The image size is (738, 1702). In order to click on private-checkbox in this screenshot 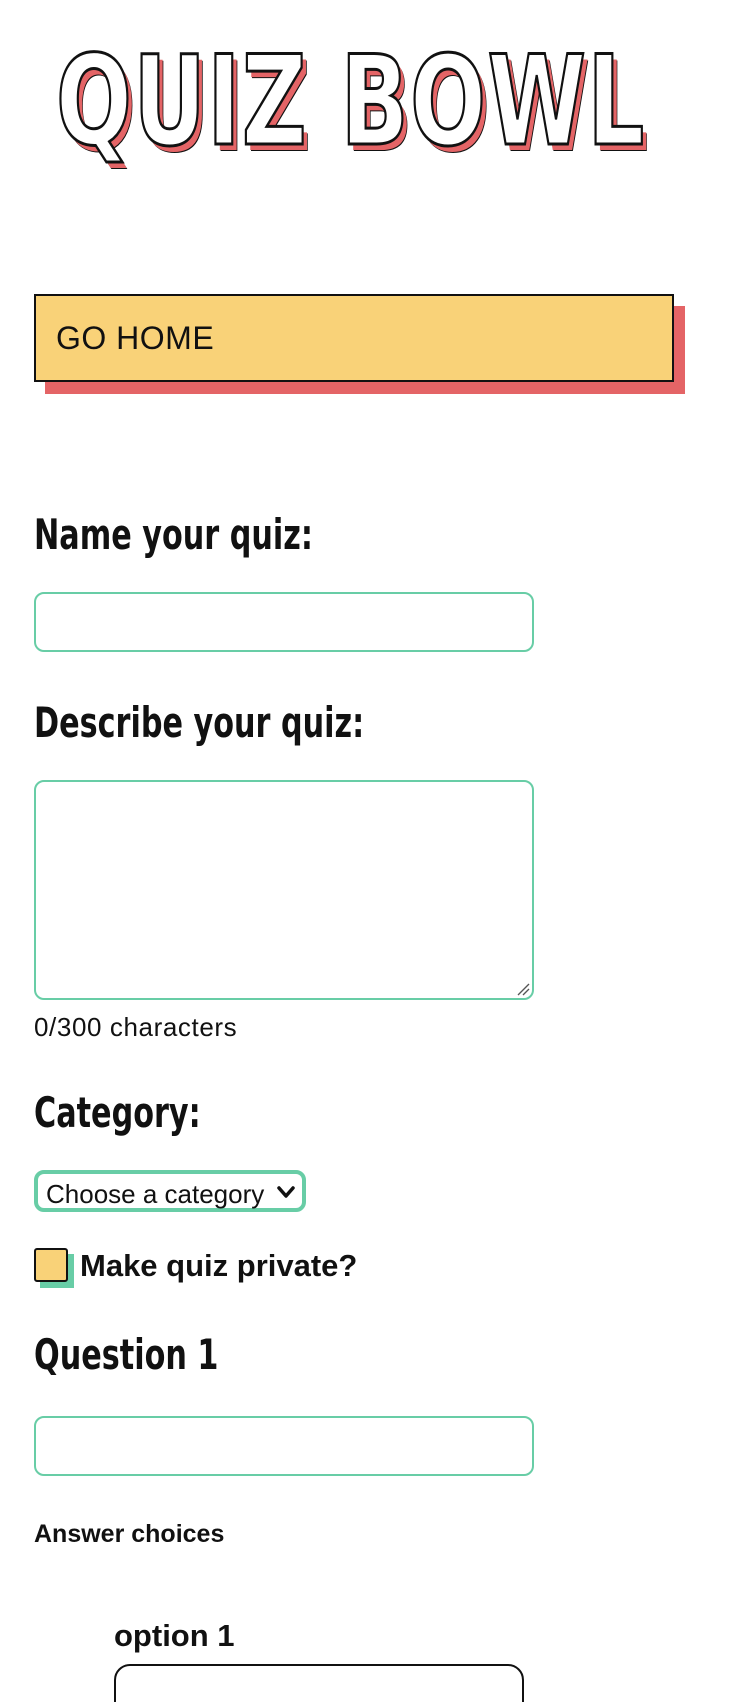, I will do `click(54, 1268)`.